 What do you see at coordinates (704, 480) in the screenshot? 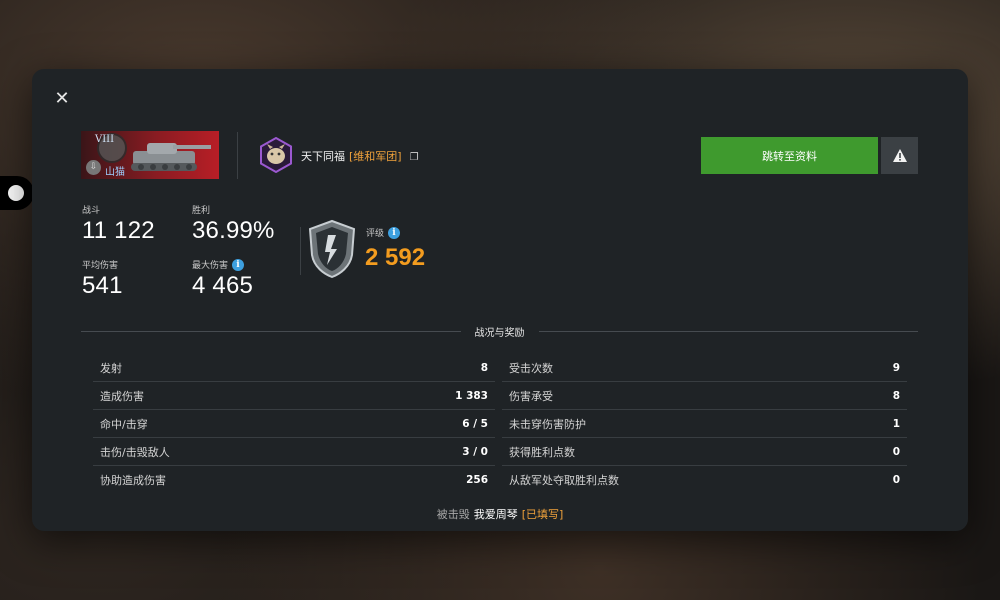
I see `table-row: 从敌军处夺取胜利点数 0` at bounding box center [704, 480].